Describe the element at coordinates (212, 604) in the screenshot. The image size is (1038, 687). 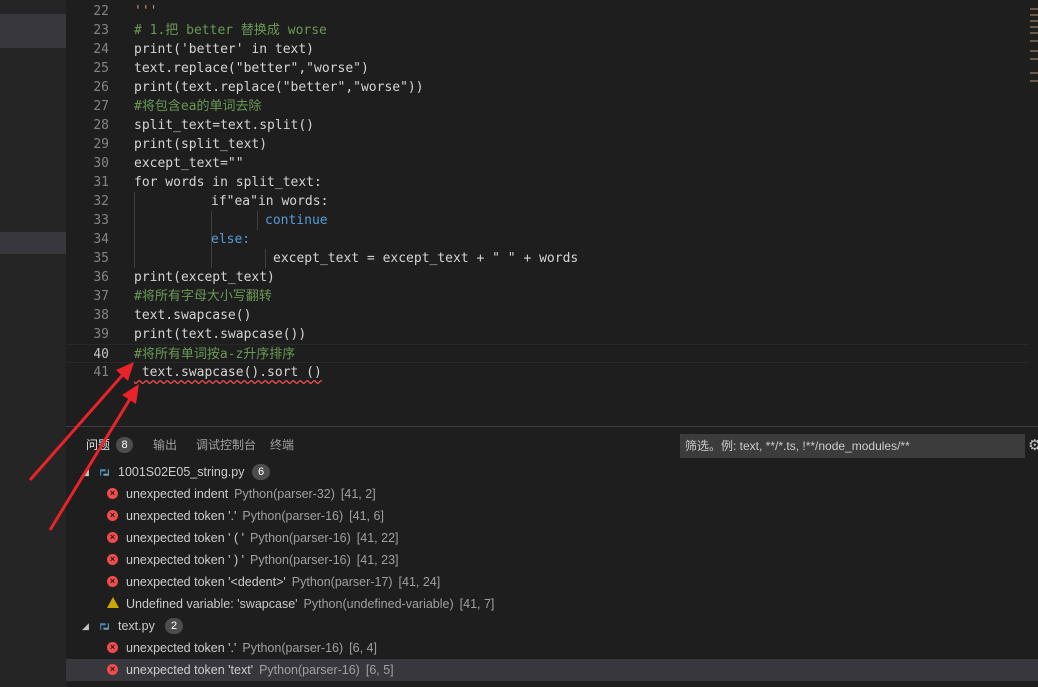
I see `problem-message: Undefined variable: 'swapcase'` at that location.